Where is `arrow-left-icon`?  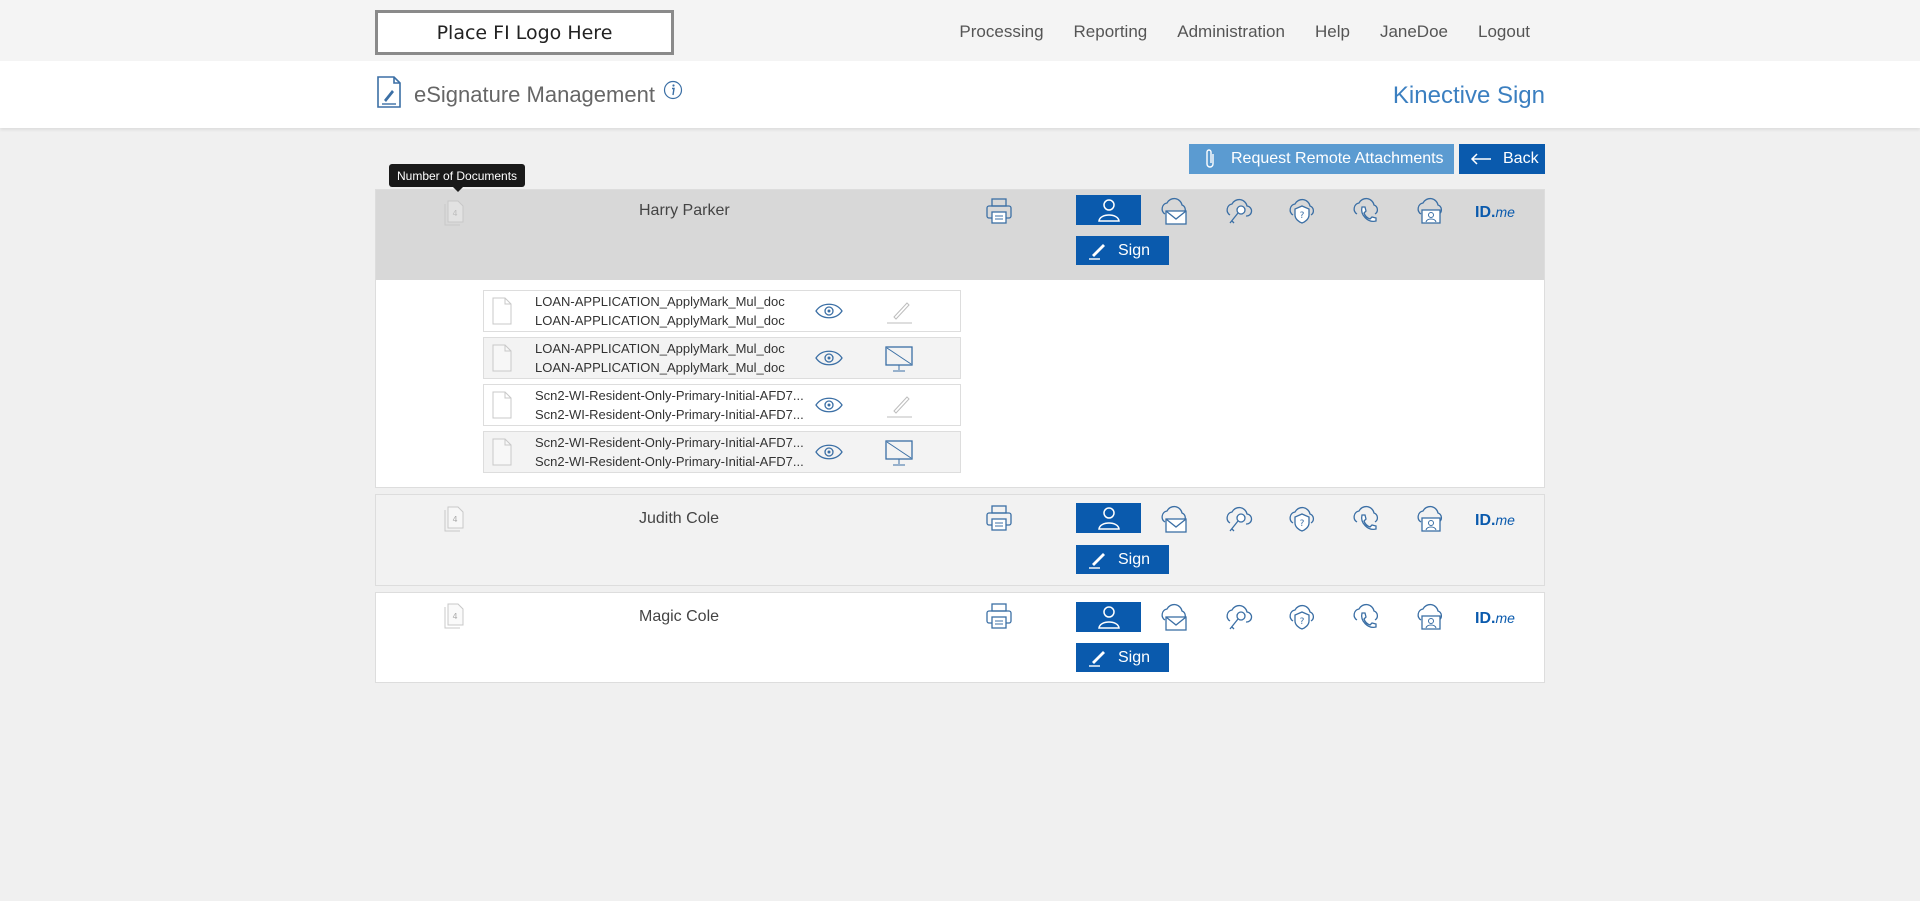 arrow-left-icon is located at coordinates (1480, 159).